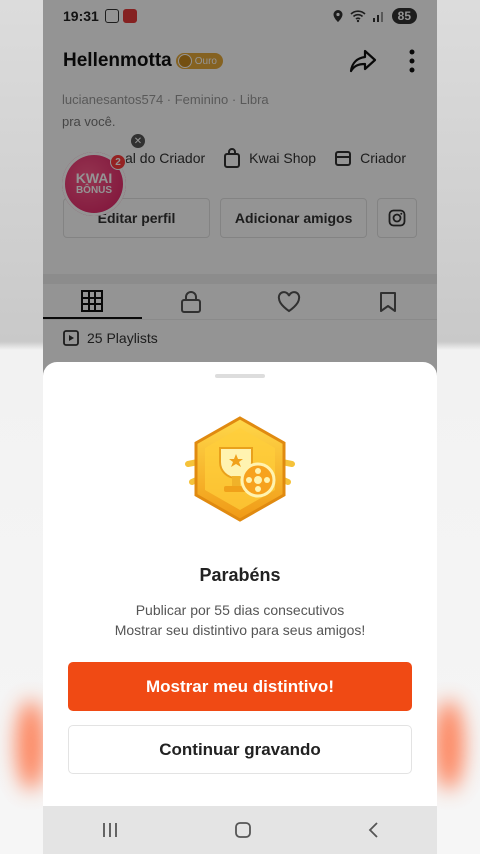 This screenshot has height=854, width=480. Describe the element at coordinates (240, 469) in the screenshot. I see `trophy-medal-icon` at that location.